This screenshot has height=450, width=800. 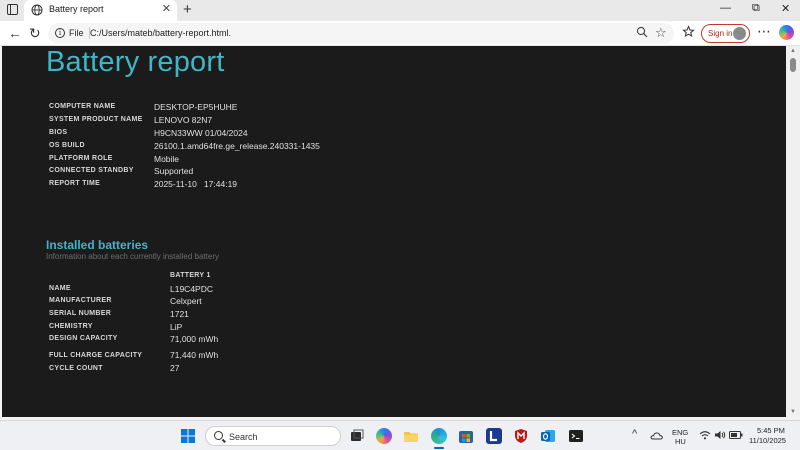 What do you see at coordinates (466, 436) in the screenshot?
I see `microsoft-store-icon` at bounding box center [466, 436].